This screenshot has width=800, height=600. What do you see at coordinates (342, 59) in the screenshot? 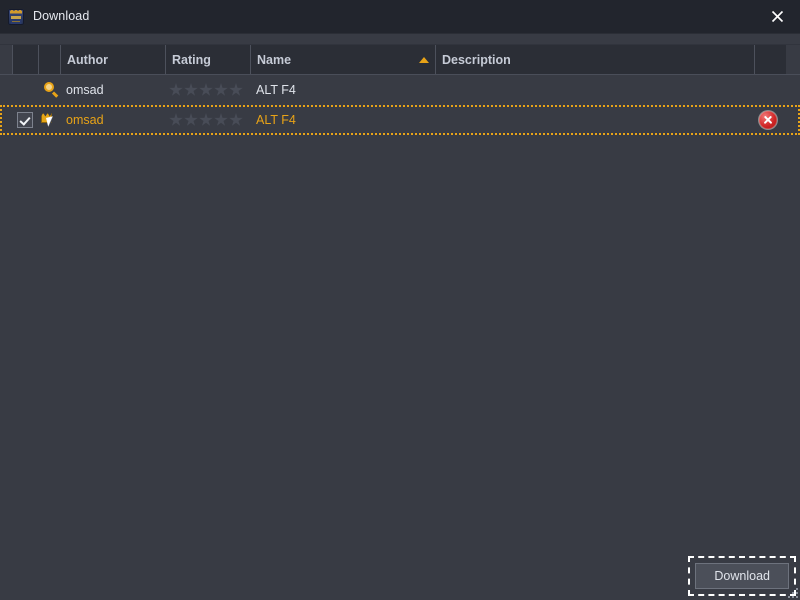
I see `header-name: Name` at bounding box center [342, 59].